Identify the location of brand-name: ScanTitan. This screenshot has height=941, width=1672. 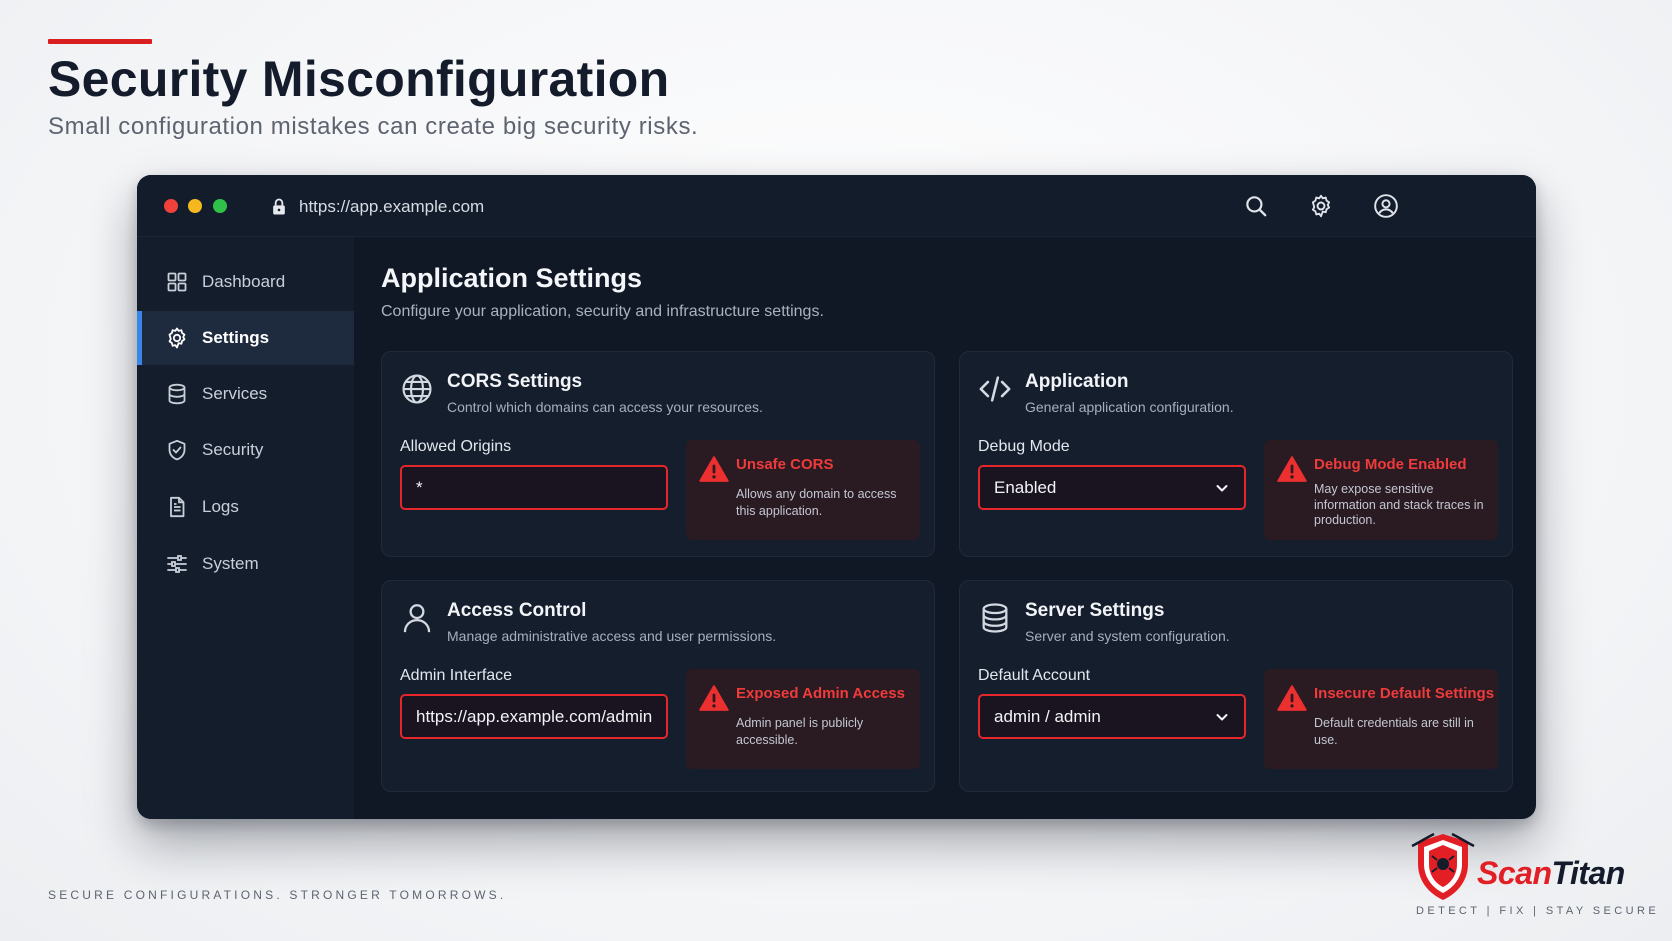
(1551, 873).